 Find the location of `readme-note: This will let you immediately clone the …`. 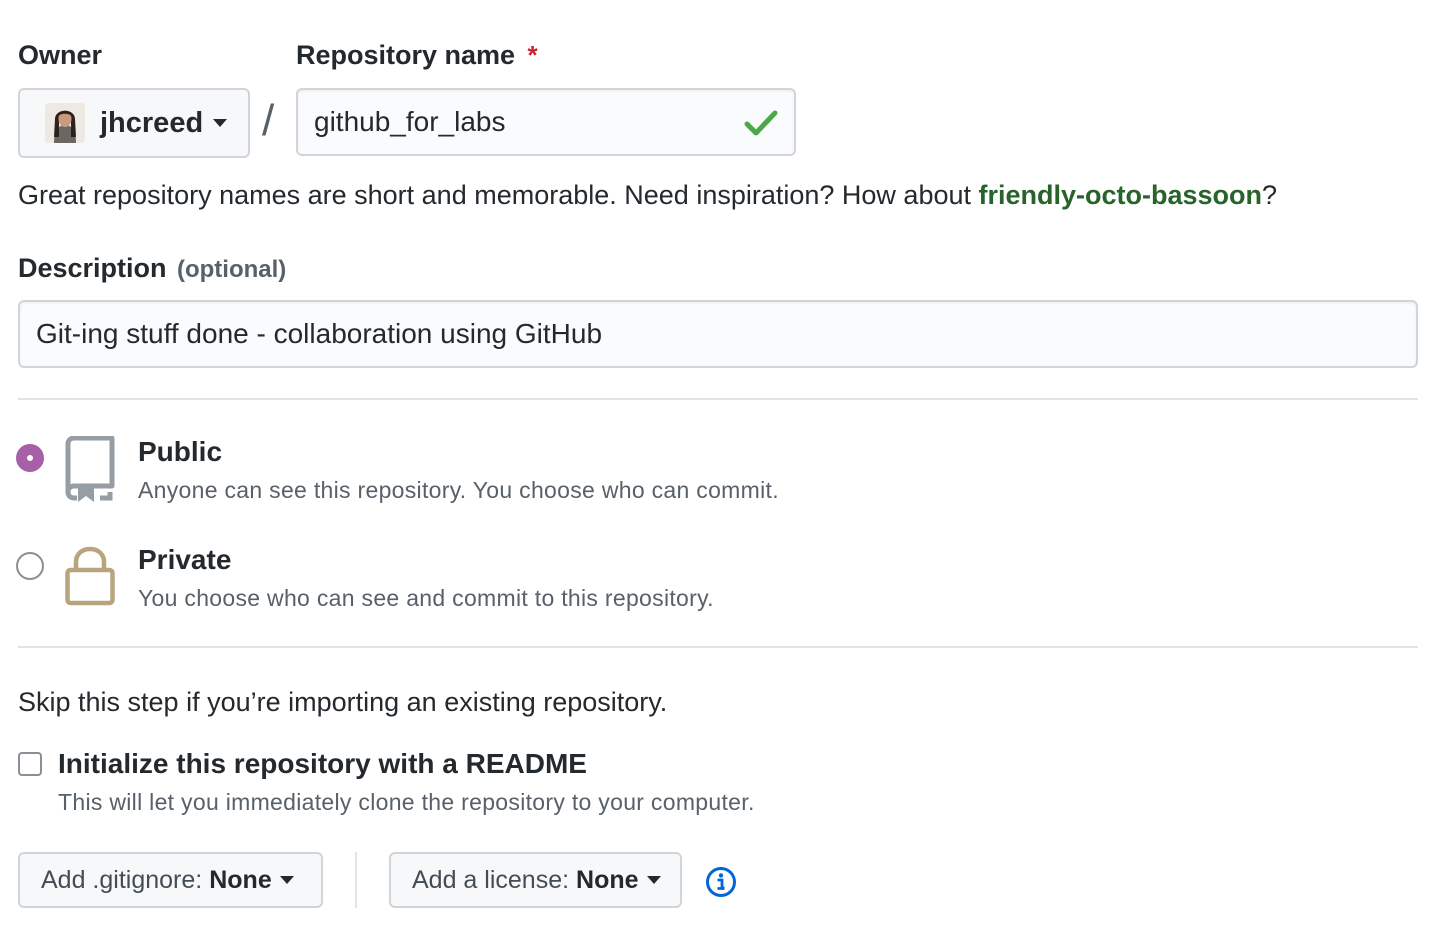

readme-note: This will let you immediately clone the … is located at coordinates (406, 802).